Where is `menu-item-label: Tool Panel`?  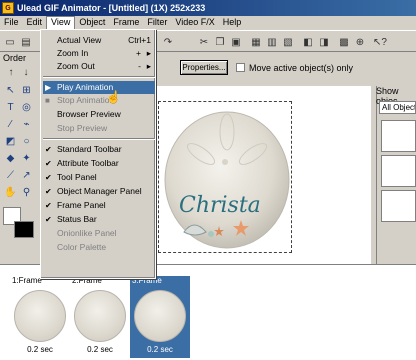
menu-item-label: Tool Panel is located at coordinates (77, 177).